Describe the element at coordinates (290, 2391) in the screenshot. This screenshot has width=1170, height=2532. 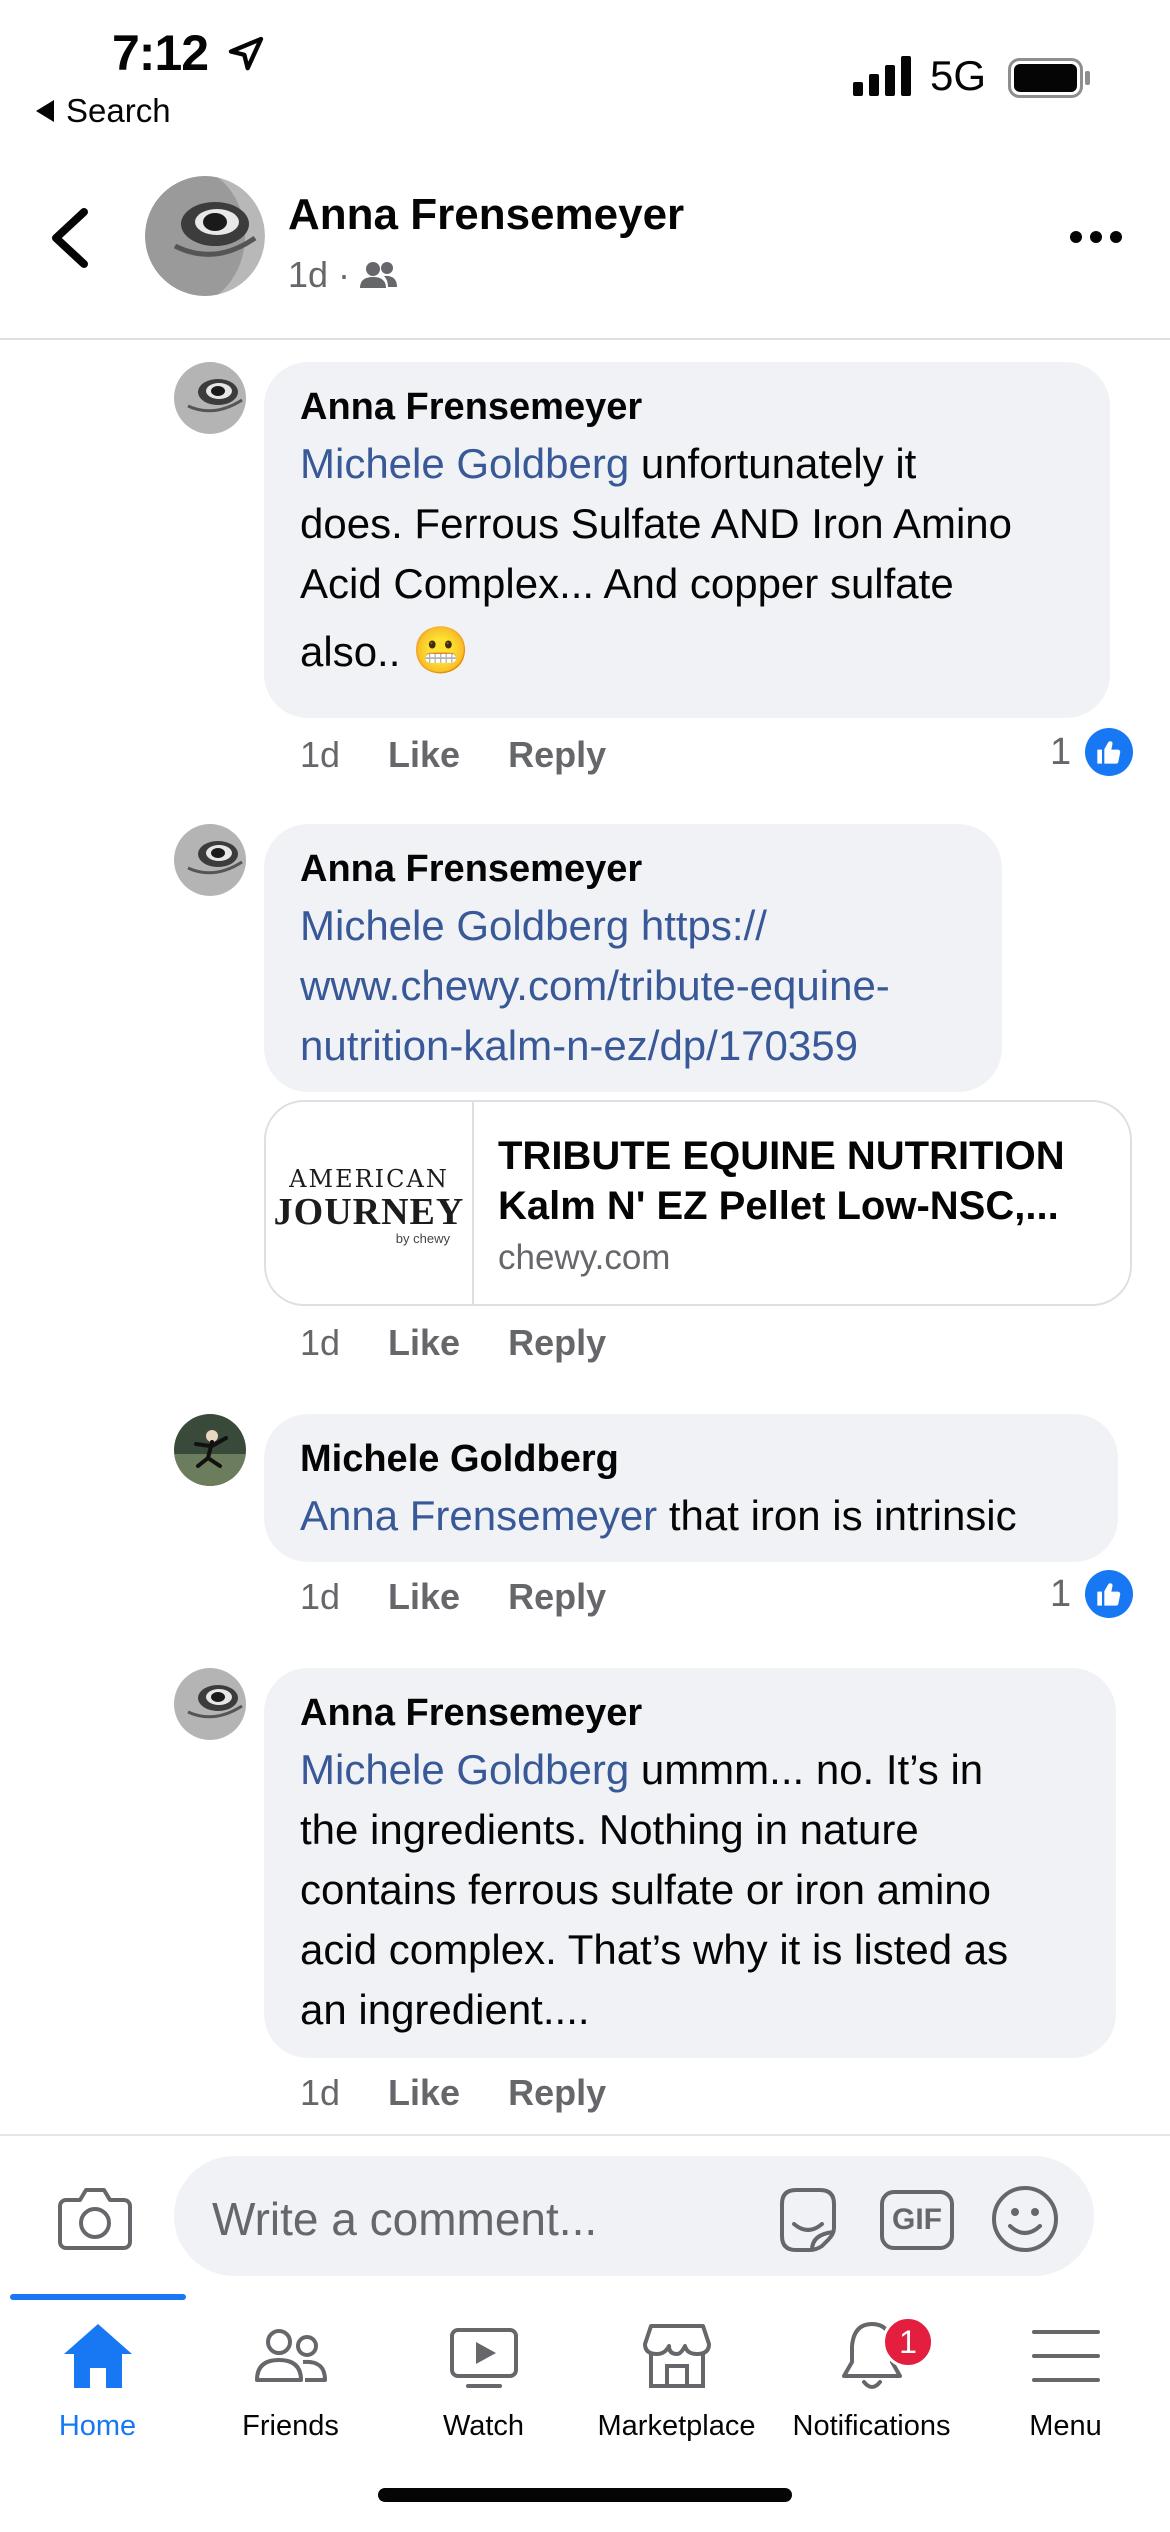
I see `tab-friends: Friends` at that location.